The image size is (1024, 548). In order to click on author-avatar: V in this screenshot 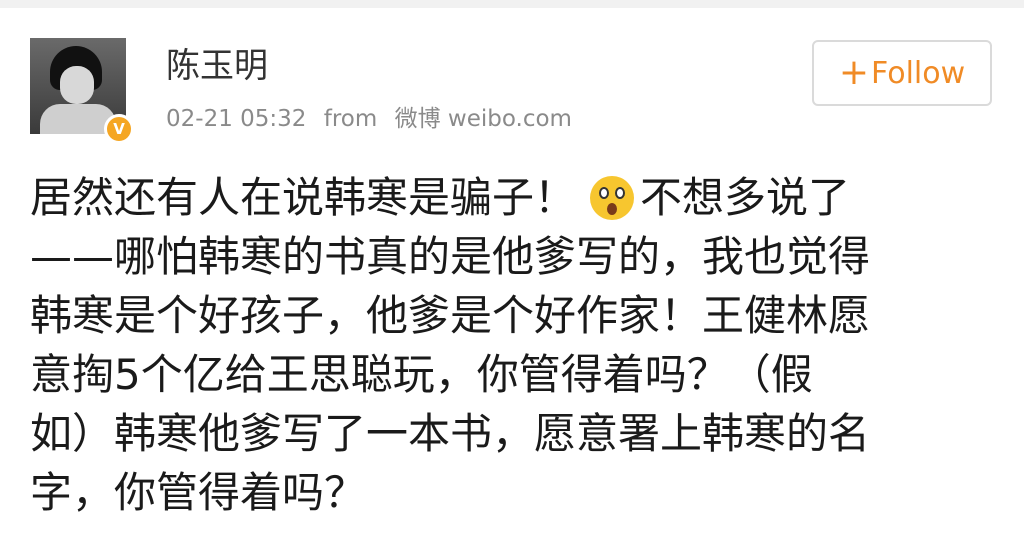, I will do `click(82, 91)`.